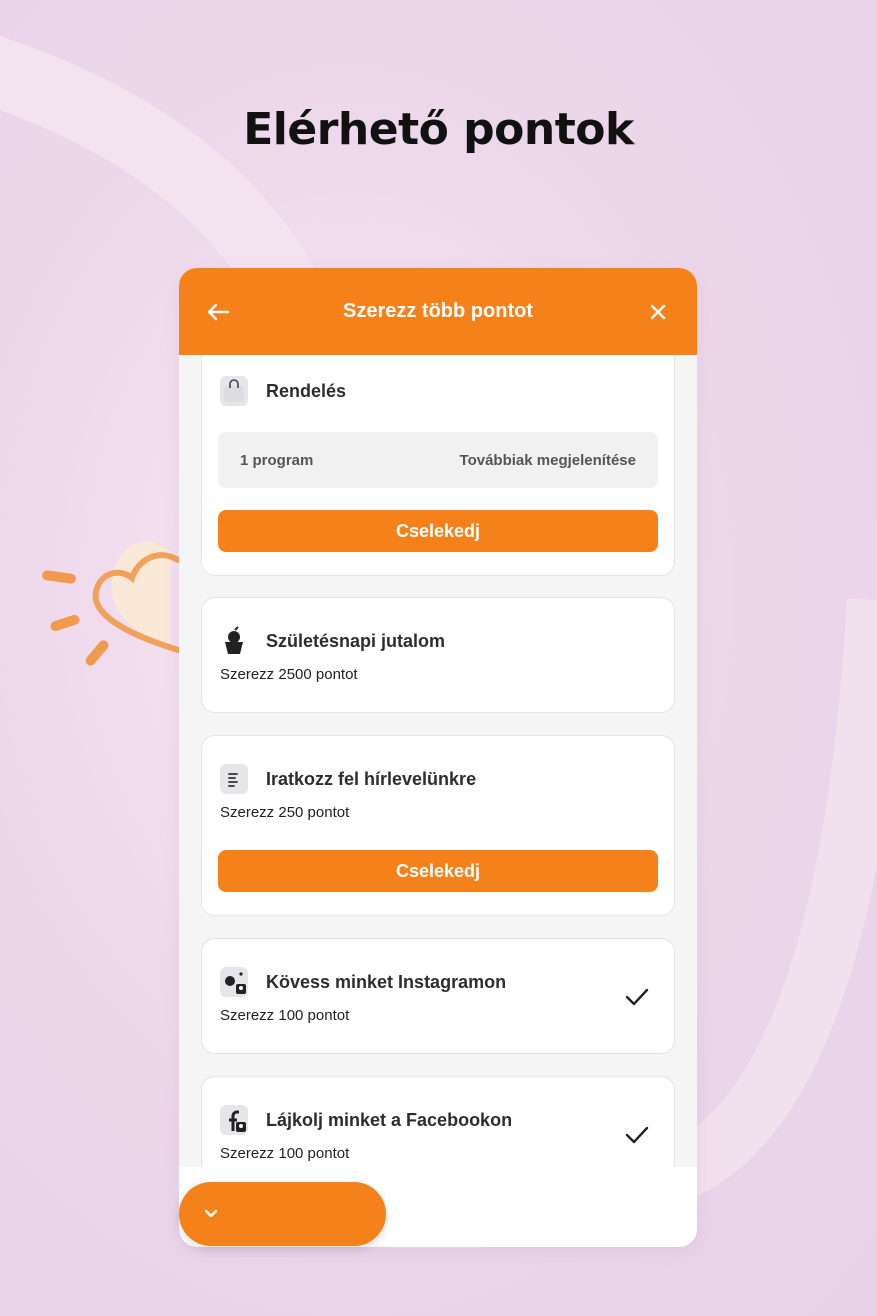  Describe the element at coordinates (356, 640) in the screenshot. I see `card-title: Születésnapi jutalom` at that location.